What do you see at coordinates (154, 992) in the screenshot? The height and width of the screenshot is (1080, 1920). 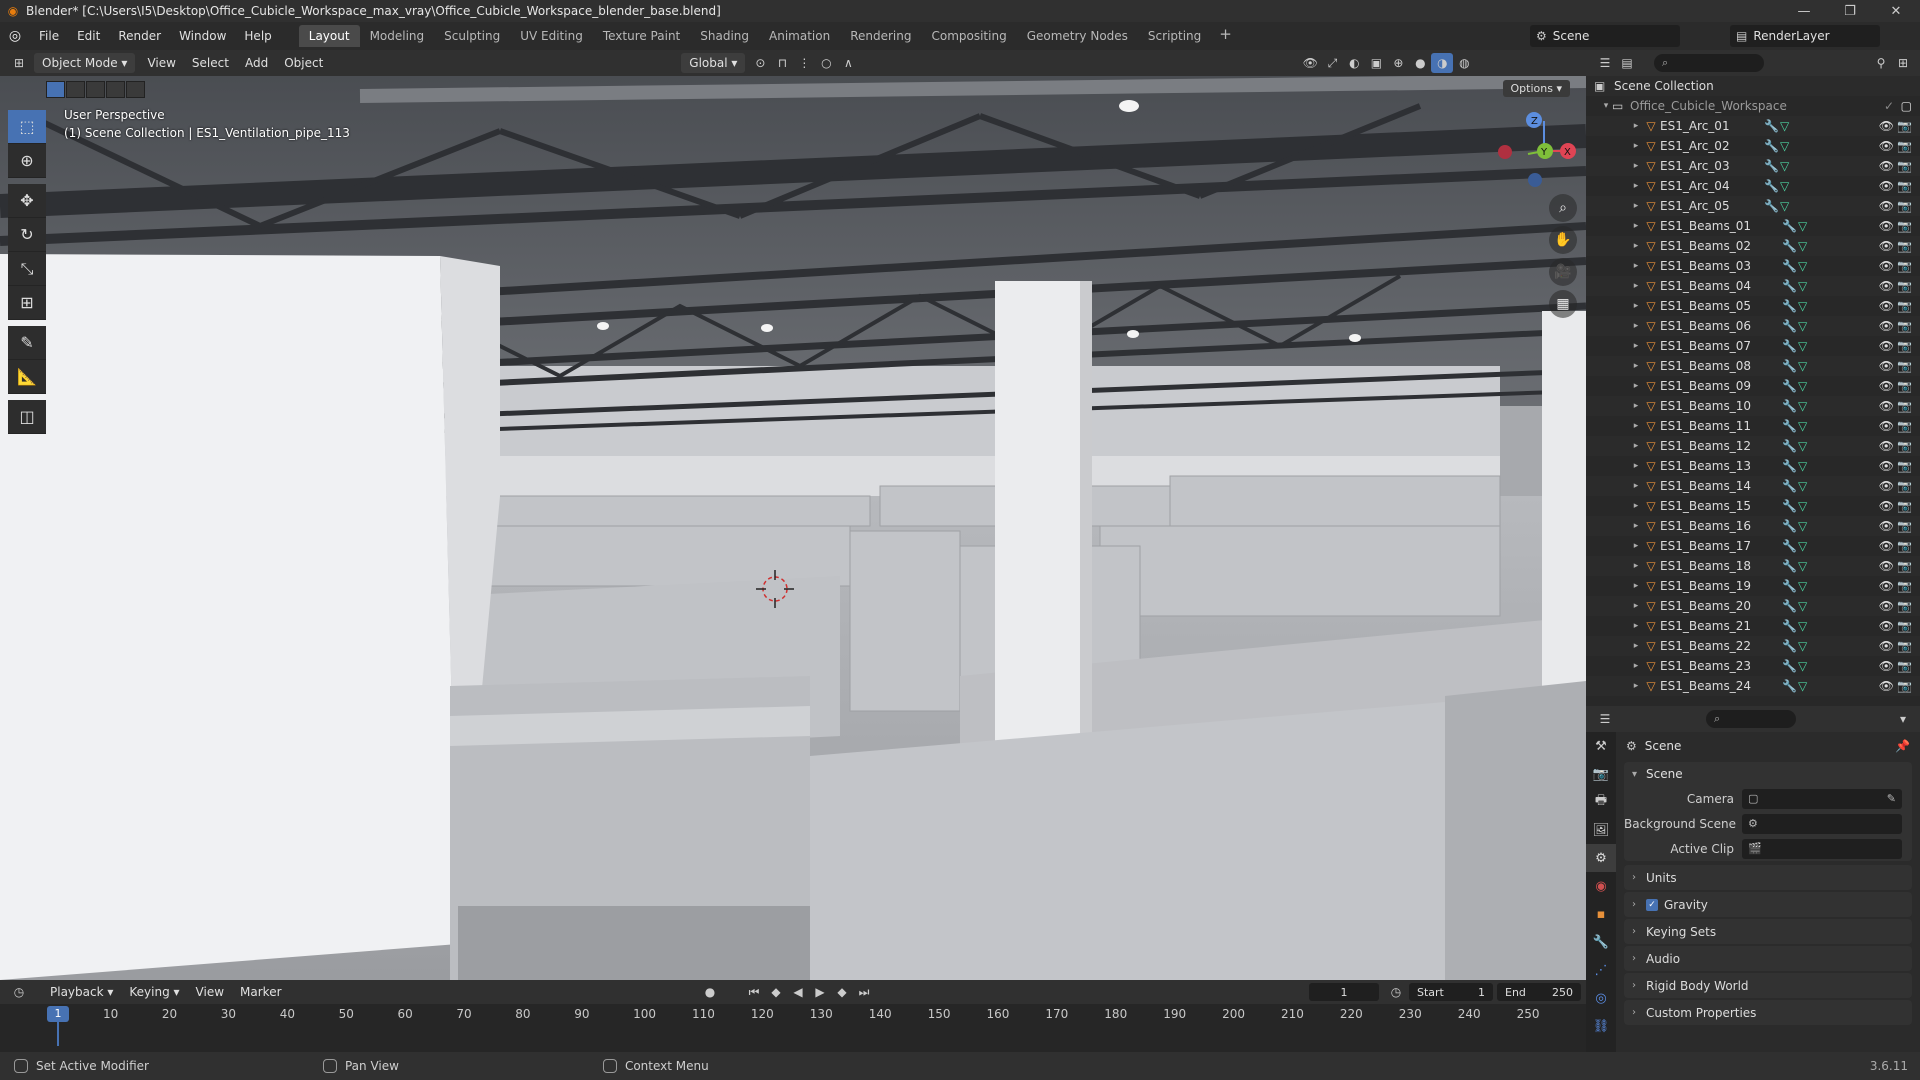 I see `menu-keying: Keying ▾` at bounding box center [154, 992].